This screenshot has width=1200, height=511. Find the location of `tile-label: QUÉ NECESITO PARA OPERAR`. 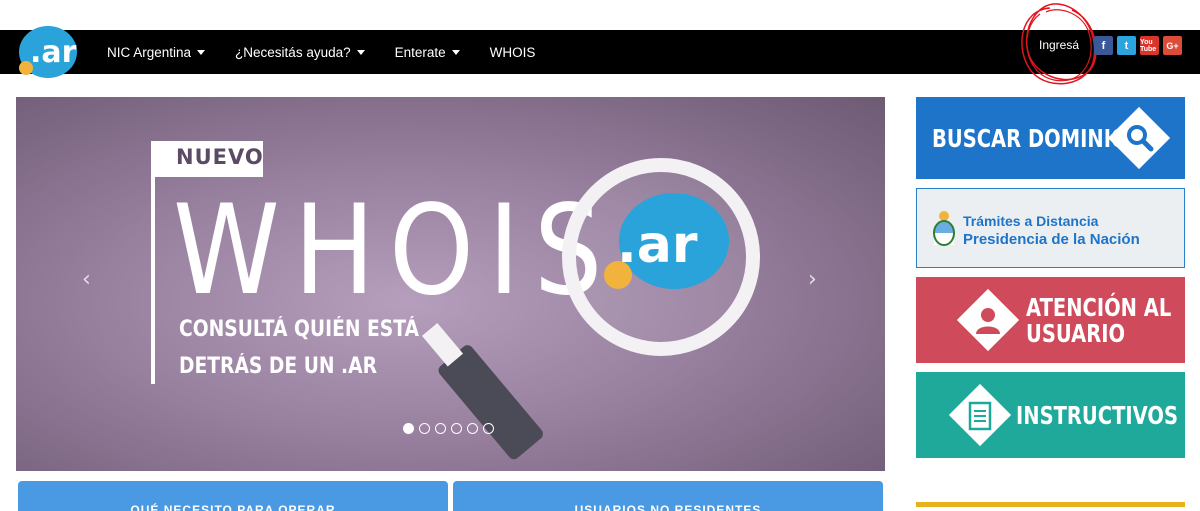

tile-label: QUÉ NECESITO PARA OPERAR is located at coordinates (233, 507).